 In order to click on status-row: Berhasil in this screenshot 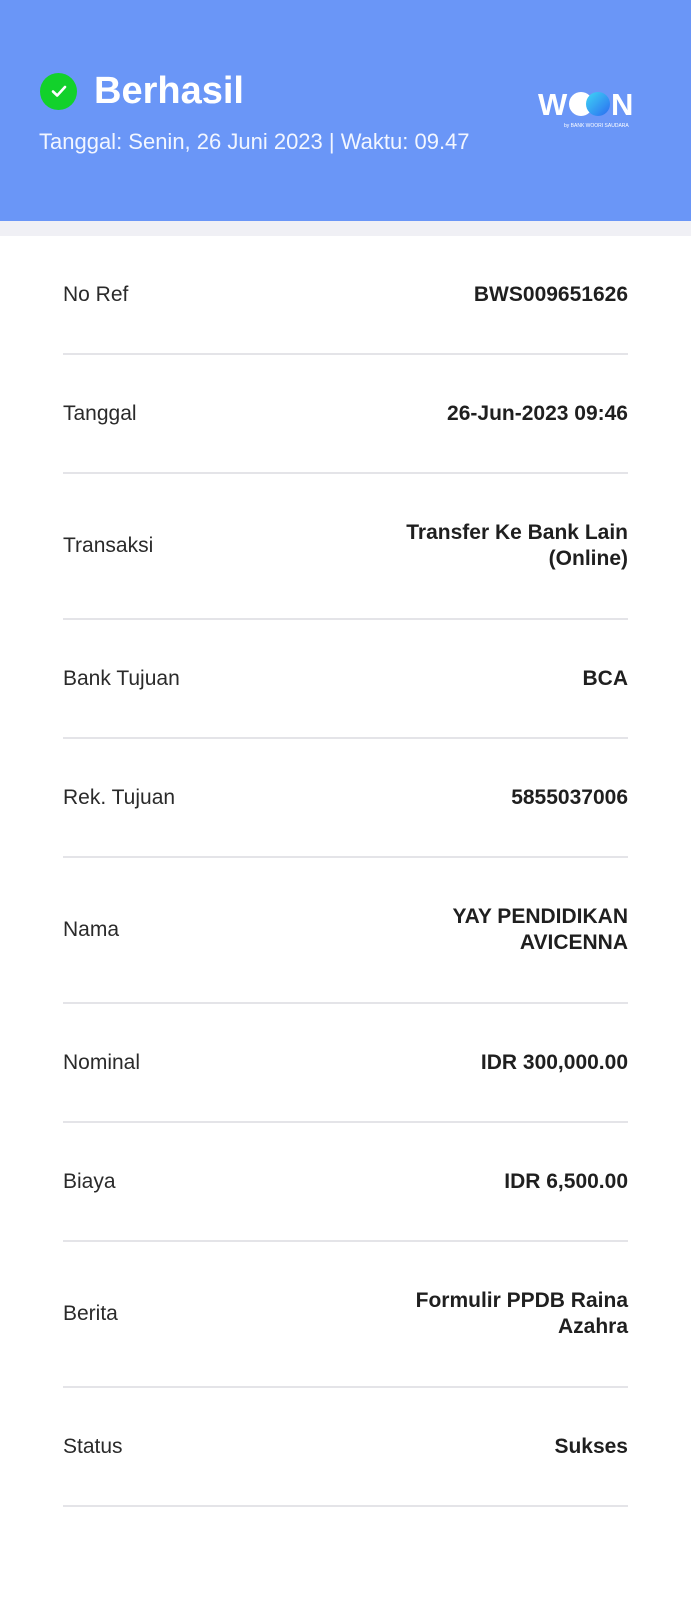, I will do `click(142, 91)`.